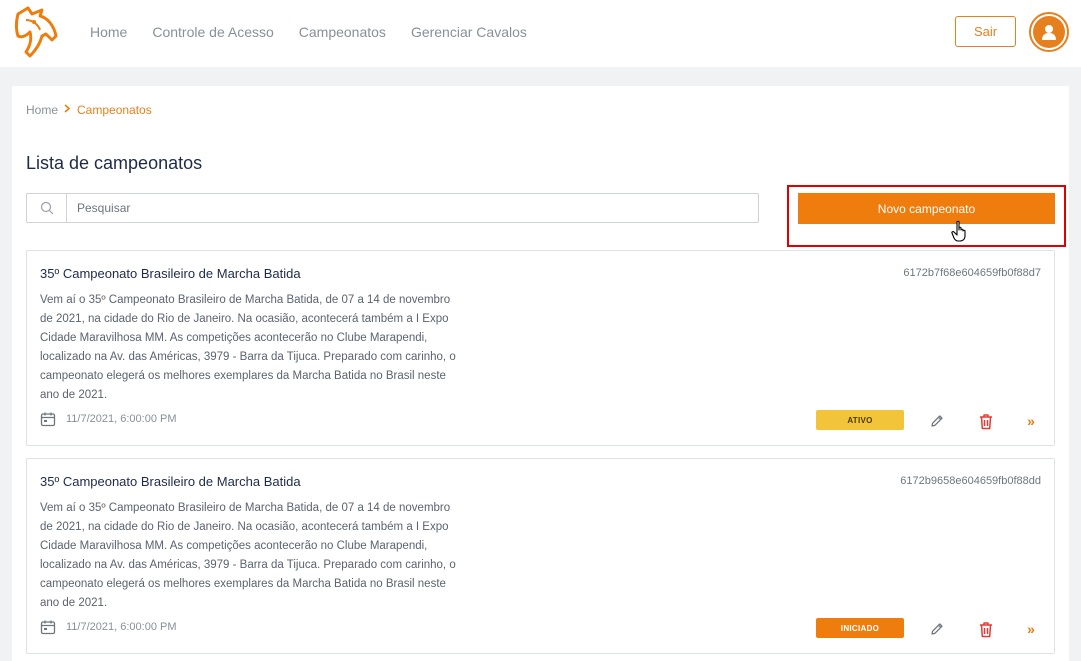 This screenshot has height=661, width=1081. I want to click on hand-pointer-cursor-icon, so click(960, 231).